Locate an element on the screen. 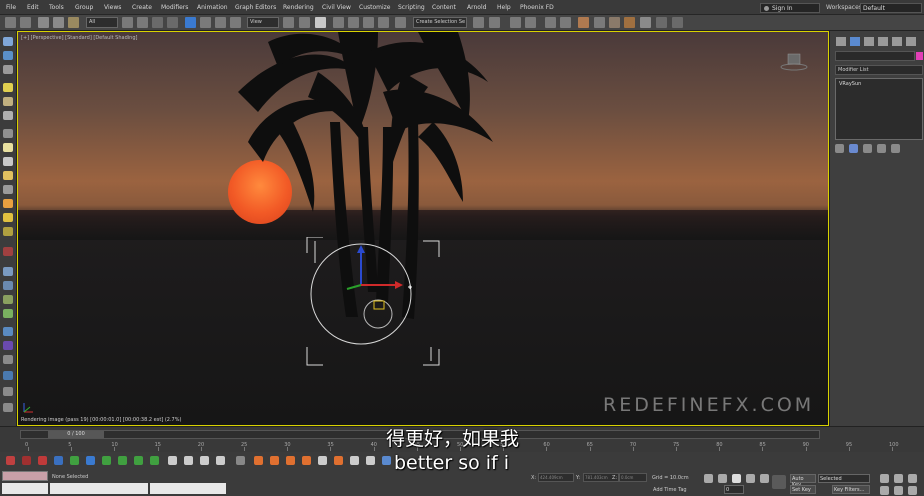 Image resolution: width=924 pixels, height=496 pixels. material-editor-icon is located at coordinates (583, 22).